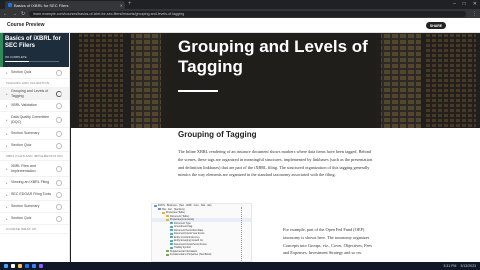  What do you see at coordinates (217, 134) in the screenshot?
I see `section-heading: Grouping of Tagging` at bounding box center [217, 134].